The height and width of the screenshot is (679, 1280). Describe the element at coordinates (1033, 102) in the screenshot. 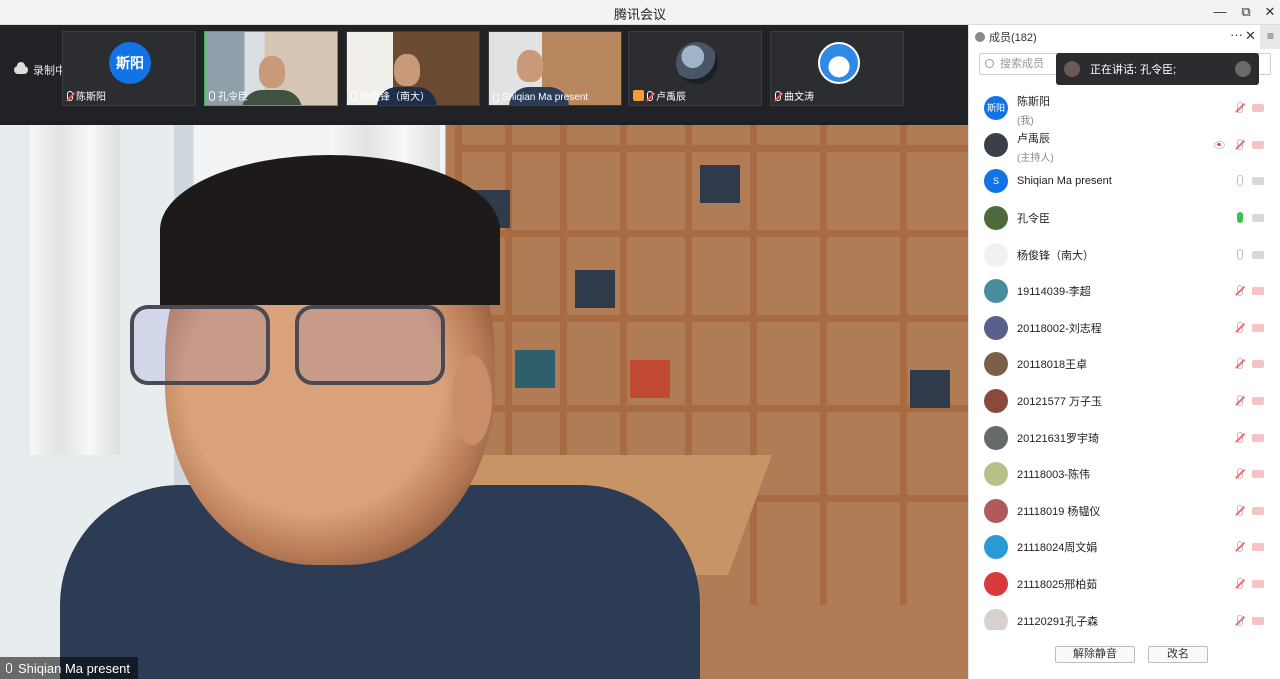

I see `member-name: 陈斯阳` at that location.